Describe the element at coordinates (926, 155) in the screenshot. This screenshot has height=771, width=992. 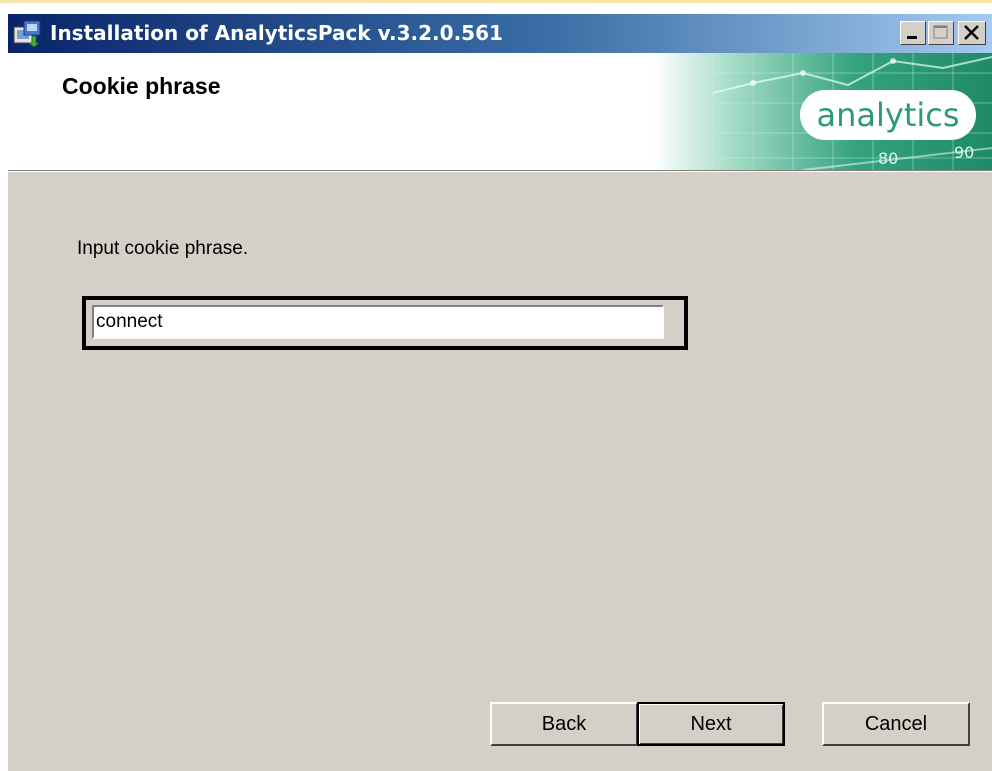
I see `banner-scale-numbers: 80 90` at that location.